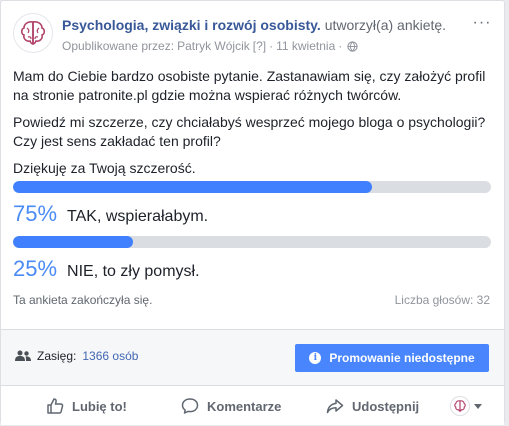 The height and width of the screenshot is (426, 509). I want to click on reach-value-link: 1366 osób, so click(110, 356).